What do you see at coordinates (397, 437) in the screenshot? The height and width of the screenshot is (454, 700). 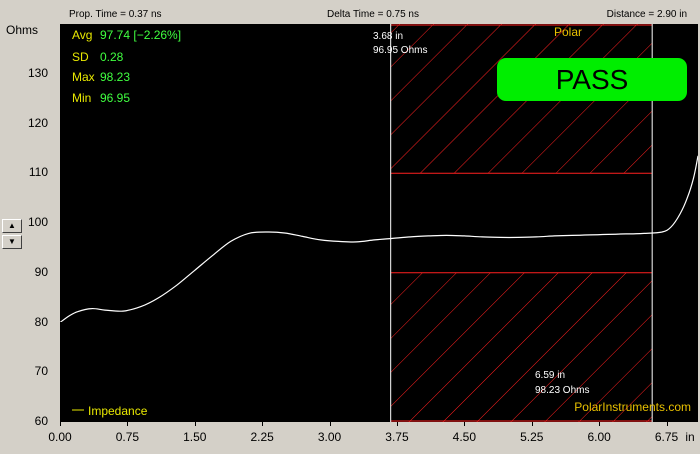 I see `x-tick-label: 3.75` at bounding box center [397, 437].